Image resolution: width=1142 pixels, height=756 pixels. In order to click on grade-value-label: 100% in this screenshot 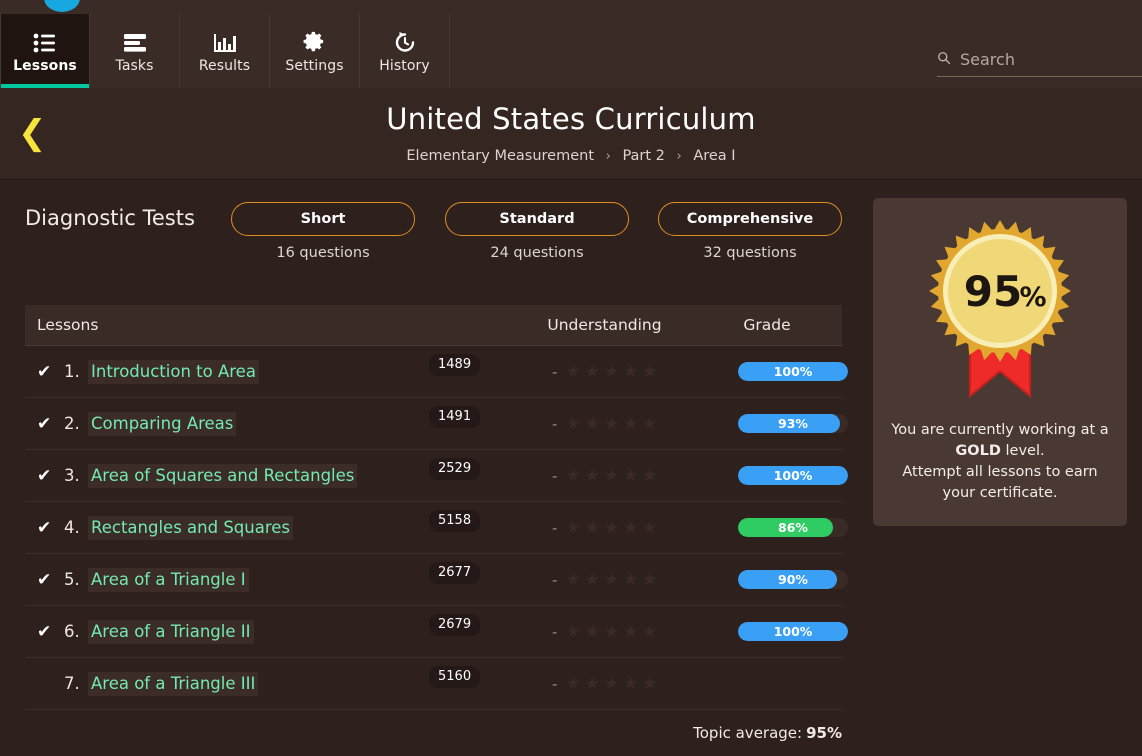, I will do `click(793, 631)`.